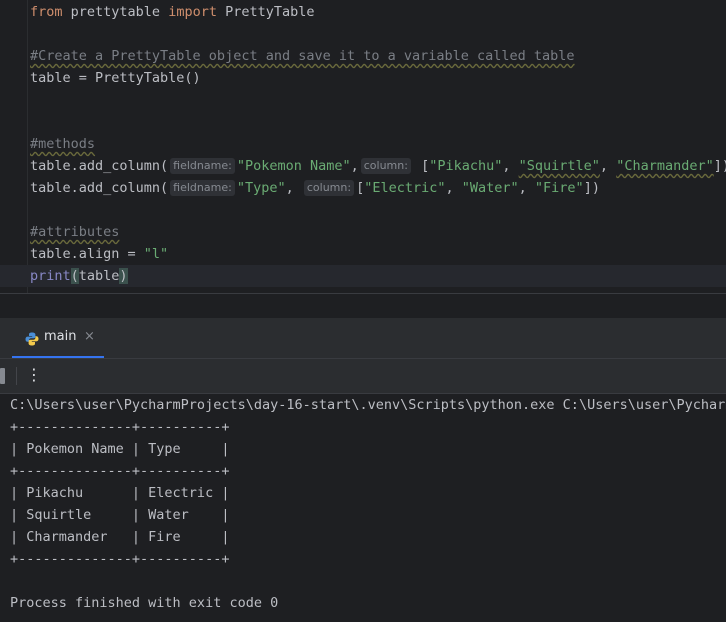 The height and width of the screenshot is (622, 726). Describe the element at coordinates (120, 537) in the screenshot. I see `console-line: | Charmander | Fire |` at that location.